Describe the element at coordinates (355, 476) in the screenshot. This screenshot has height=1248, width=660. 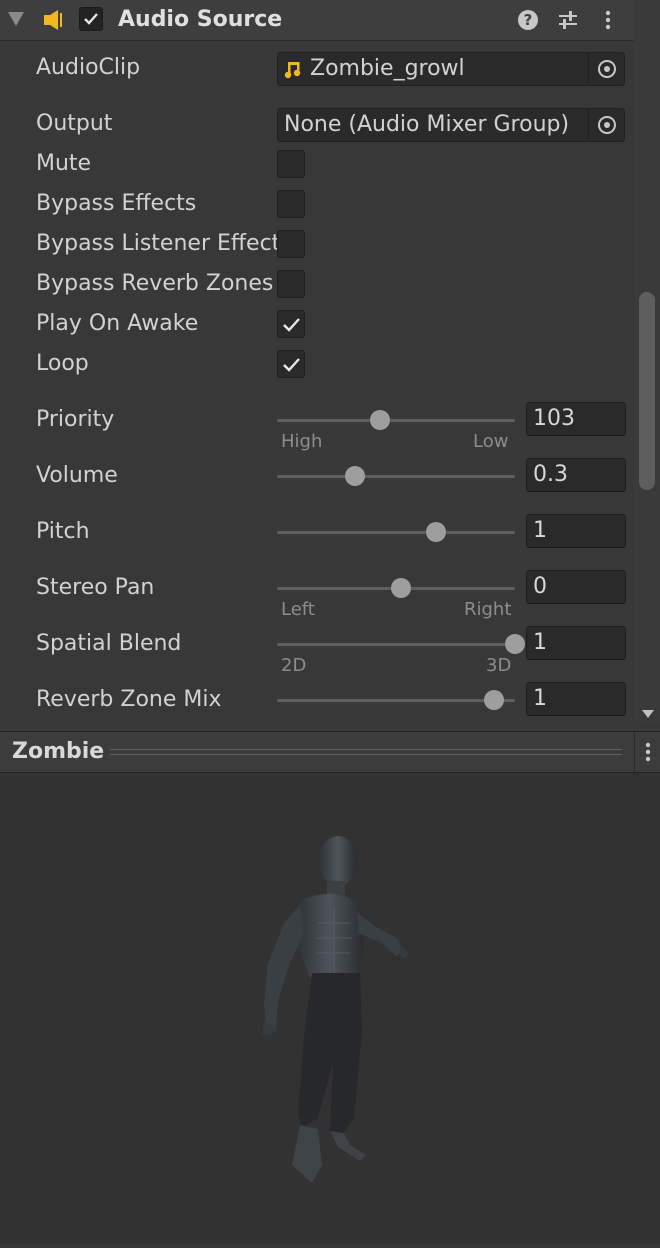
I see `volume-slider-handle` at that location.